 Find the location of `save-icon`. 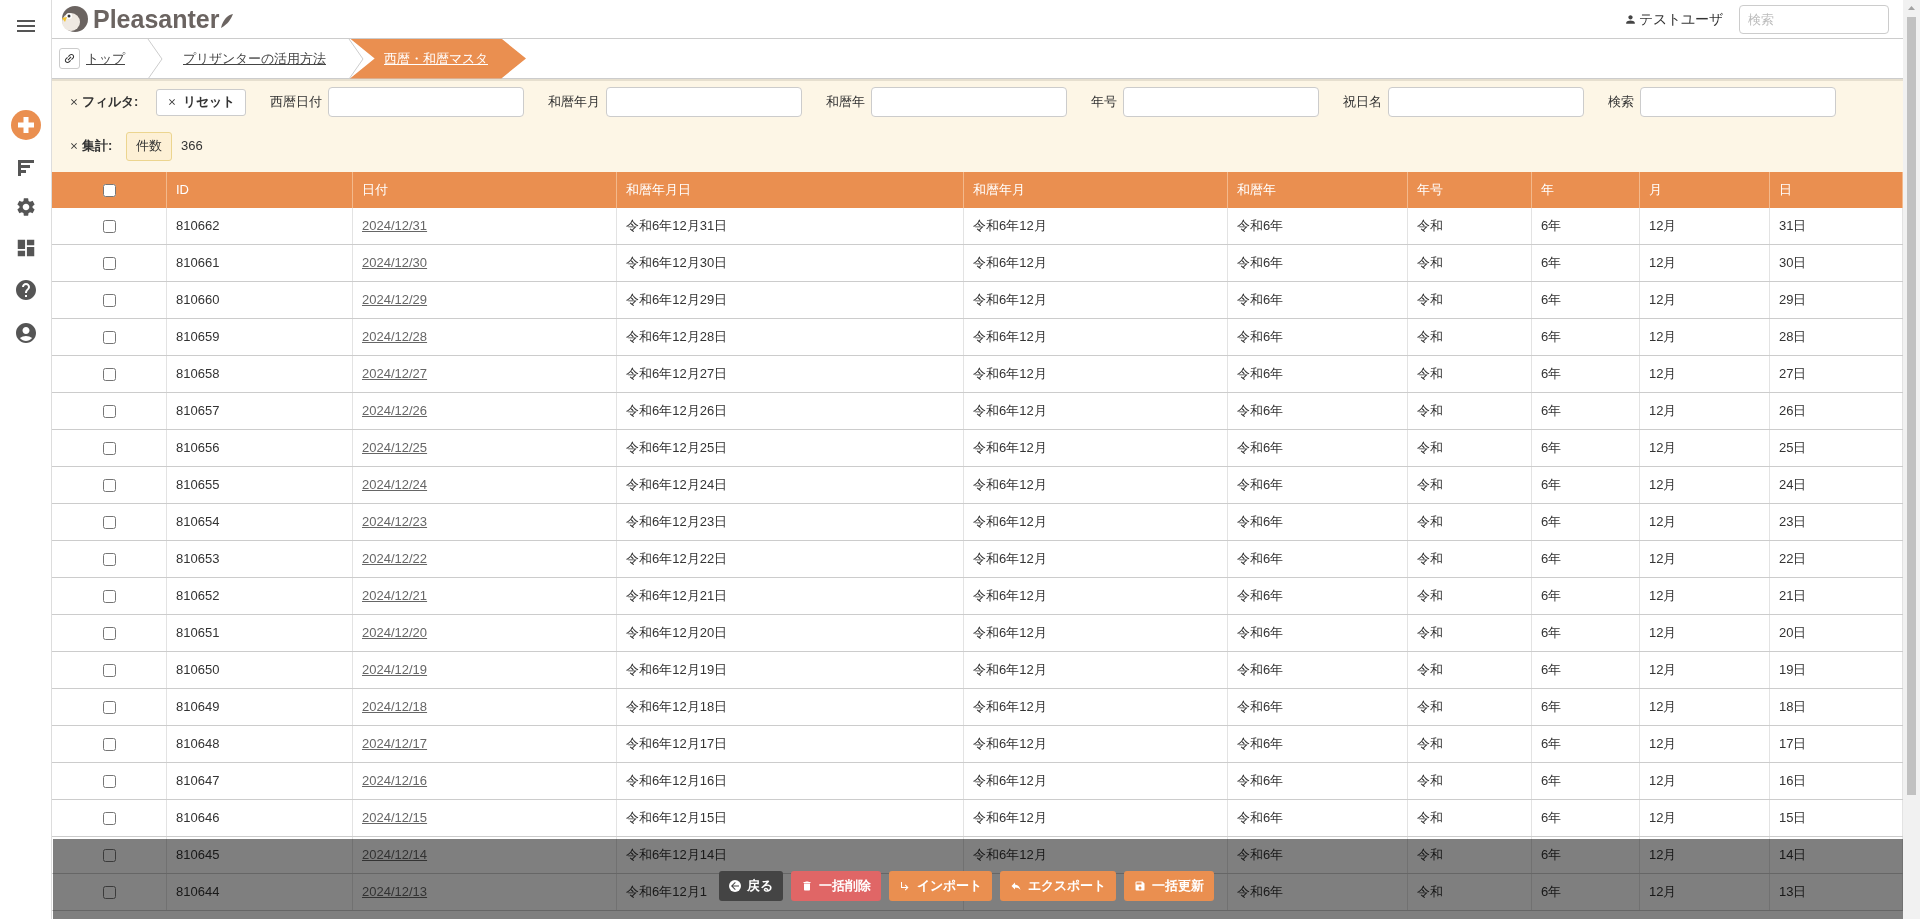

save-icon is located at coordinates (1139, 886).